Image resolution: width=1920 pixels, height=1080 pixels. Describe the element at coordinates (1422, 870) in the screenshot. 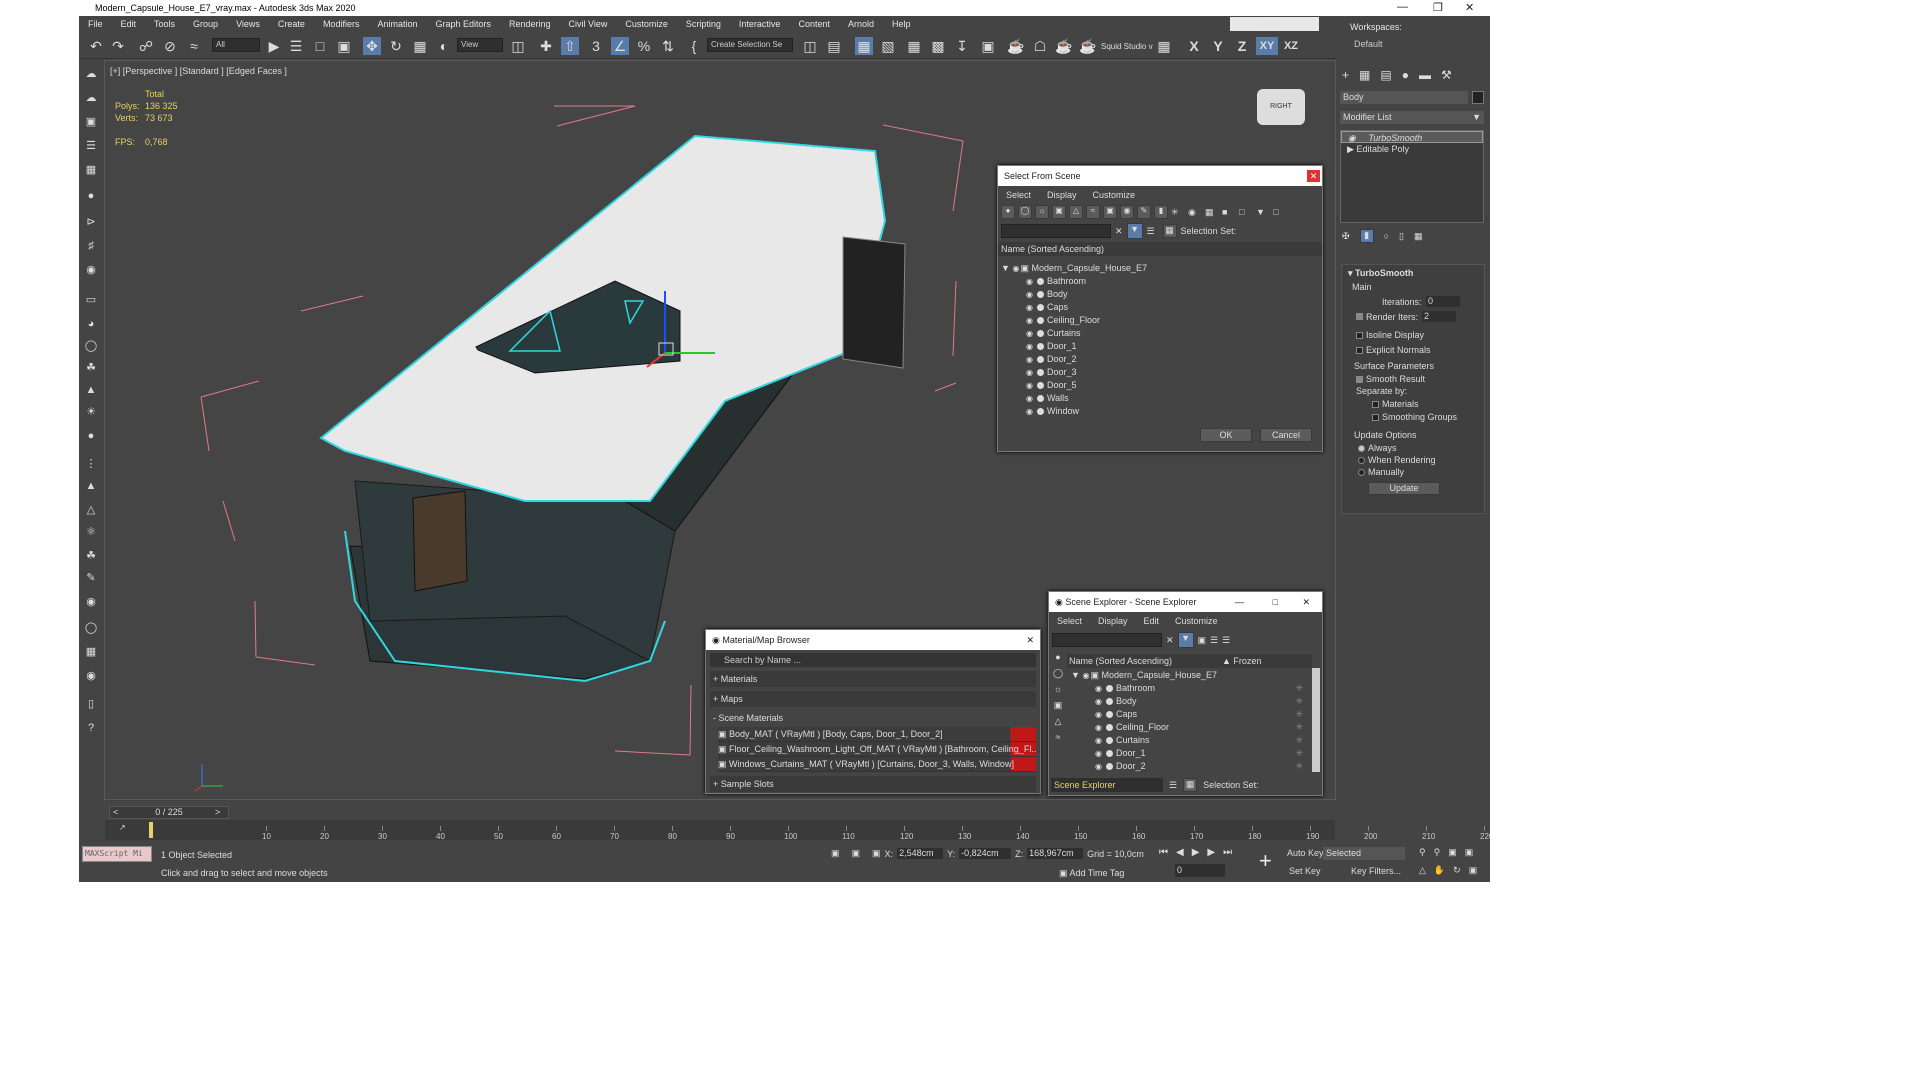

I see `field-of-view-icon: △` at that location.